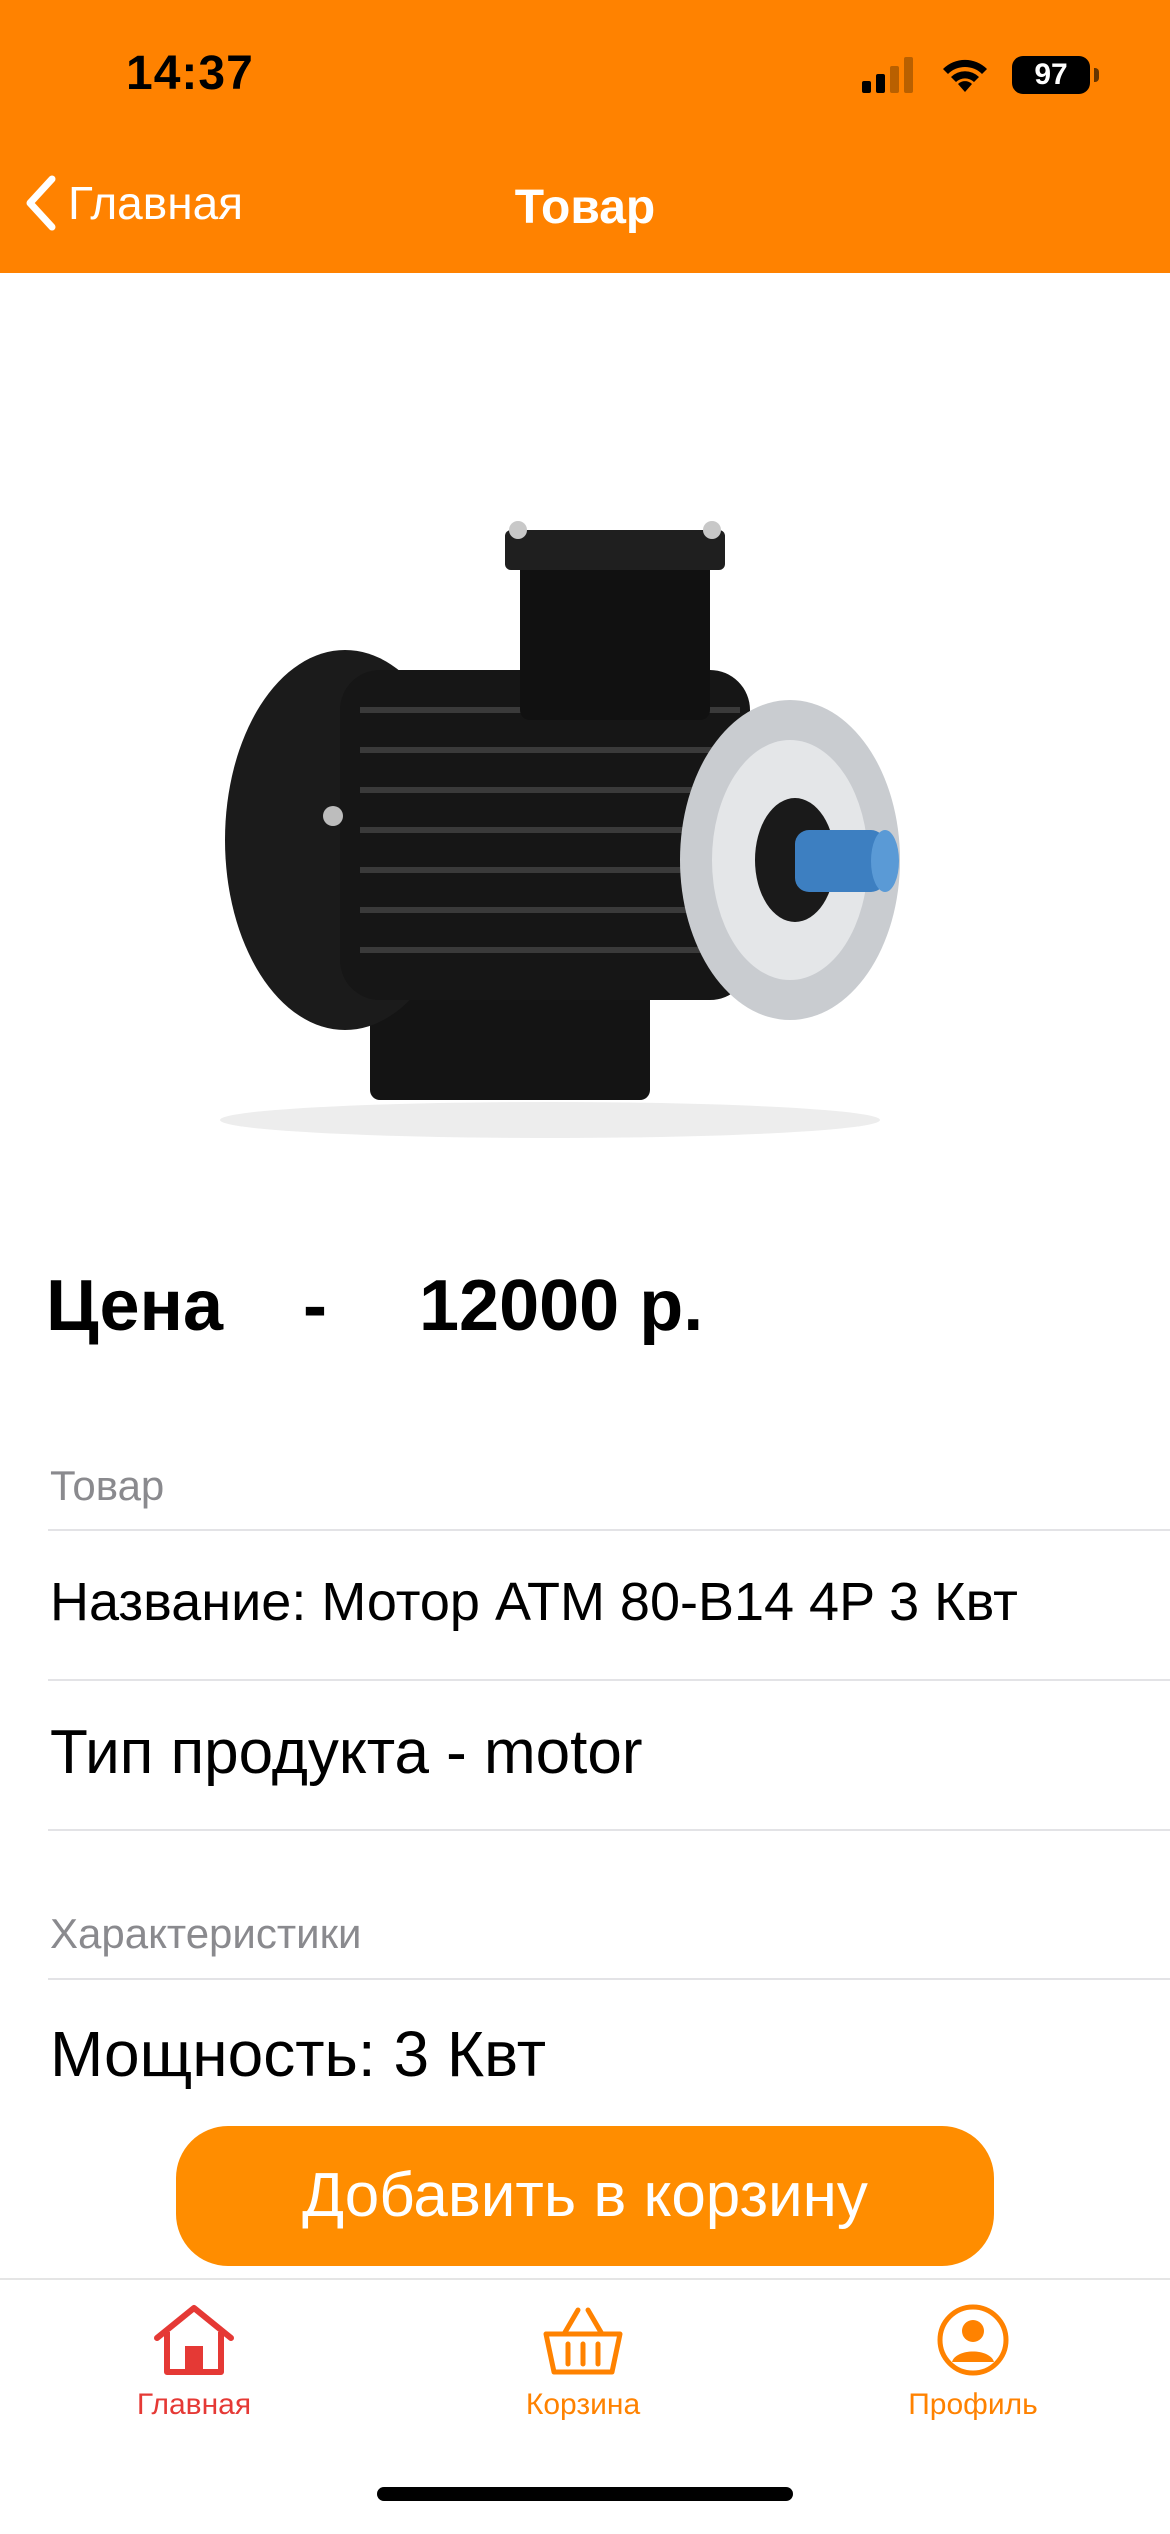  Describe the element at coordinates (561, 1306) in the screenshot. I see `price-value: 12000 р.` at that location.